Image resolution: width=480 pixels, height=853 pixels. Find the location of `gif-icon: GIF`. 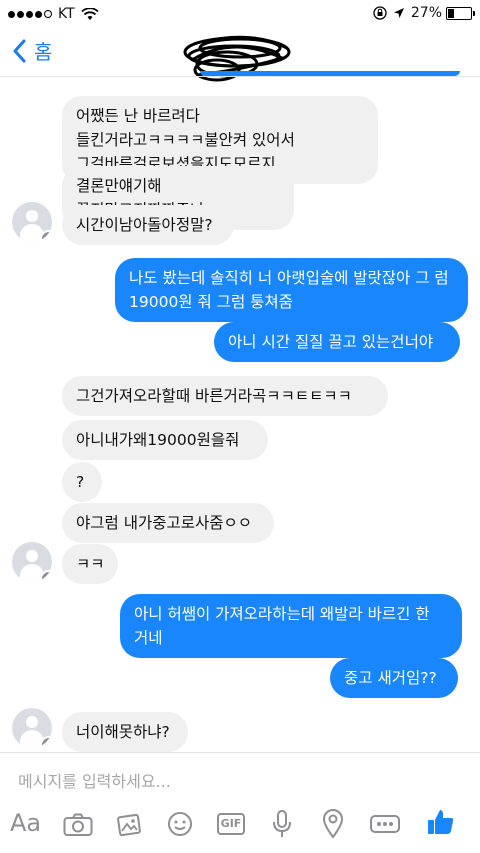

gif-icon: GIF is located at coordinates (231, 824).